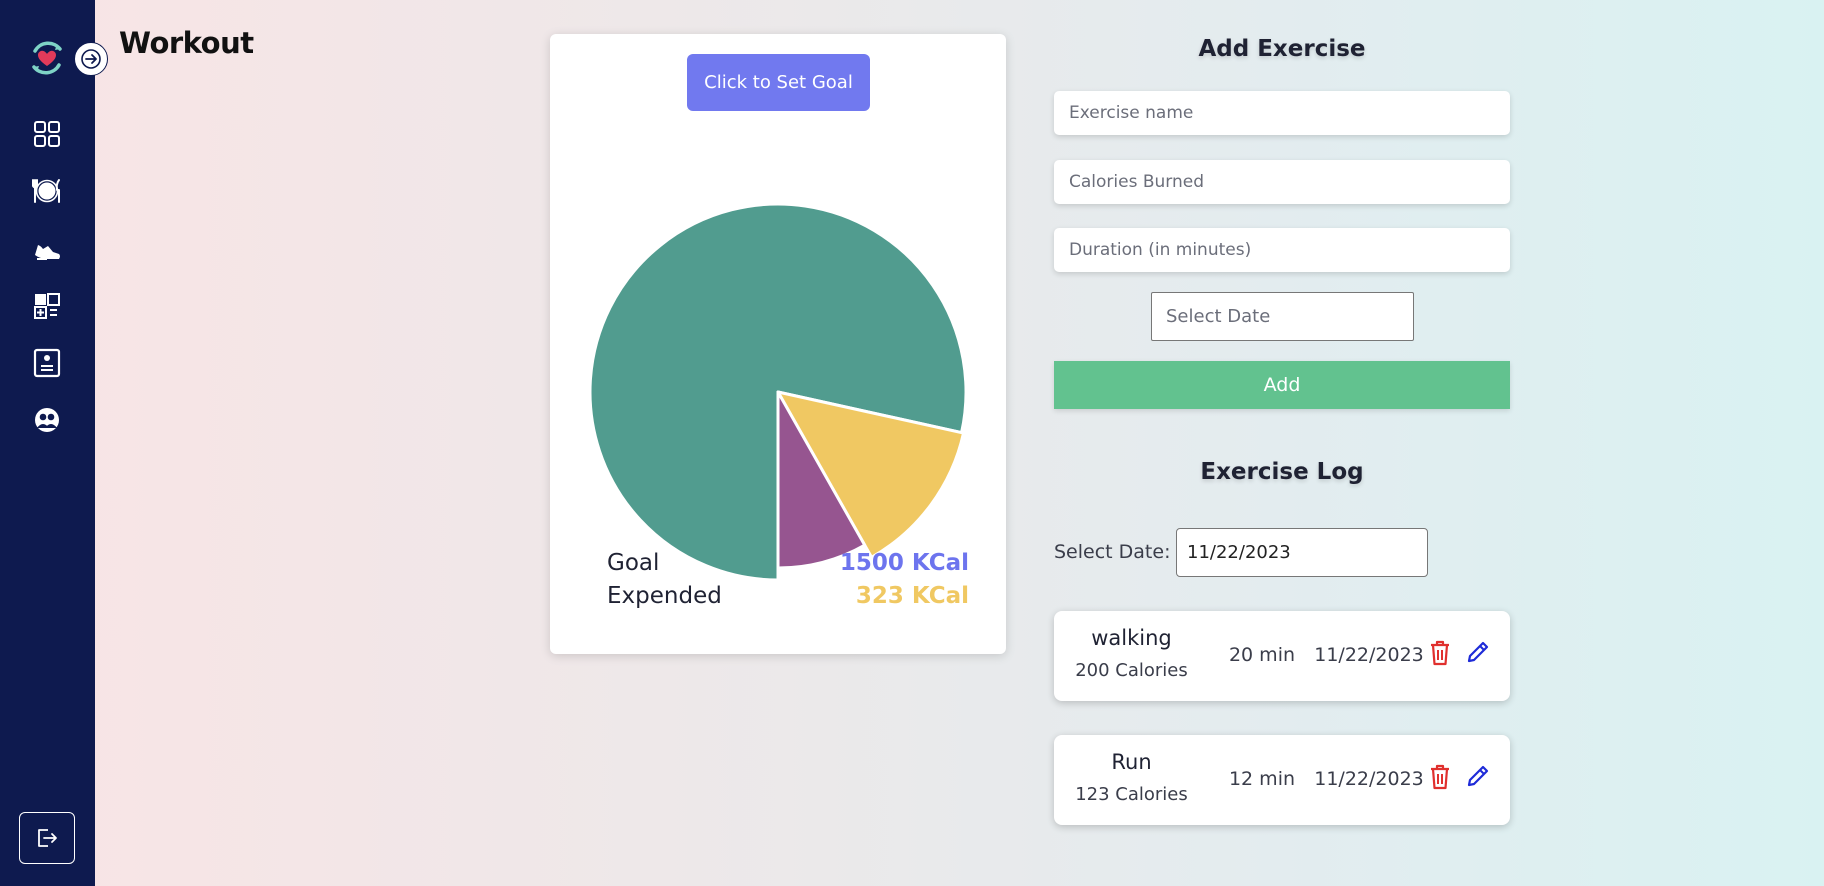  Describe the element at coordinates (186, 43) in the screenshot. I see `page-title: Workout` at that location.